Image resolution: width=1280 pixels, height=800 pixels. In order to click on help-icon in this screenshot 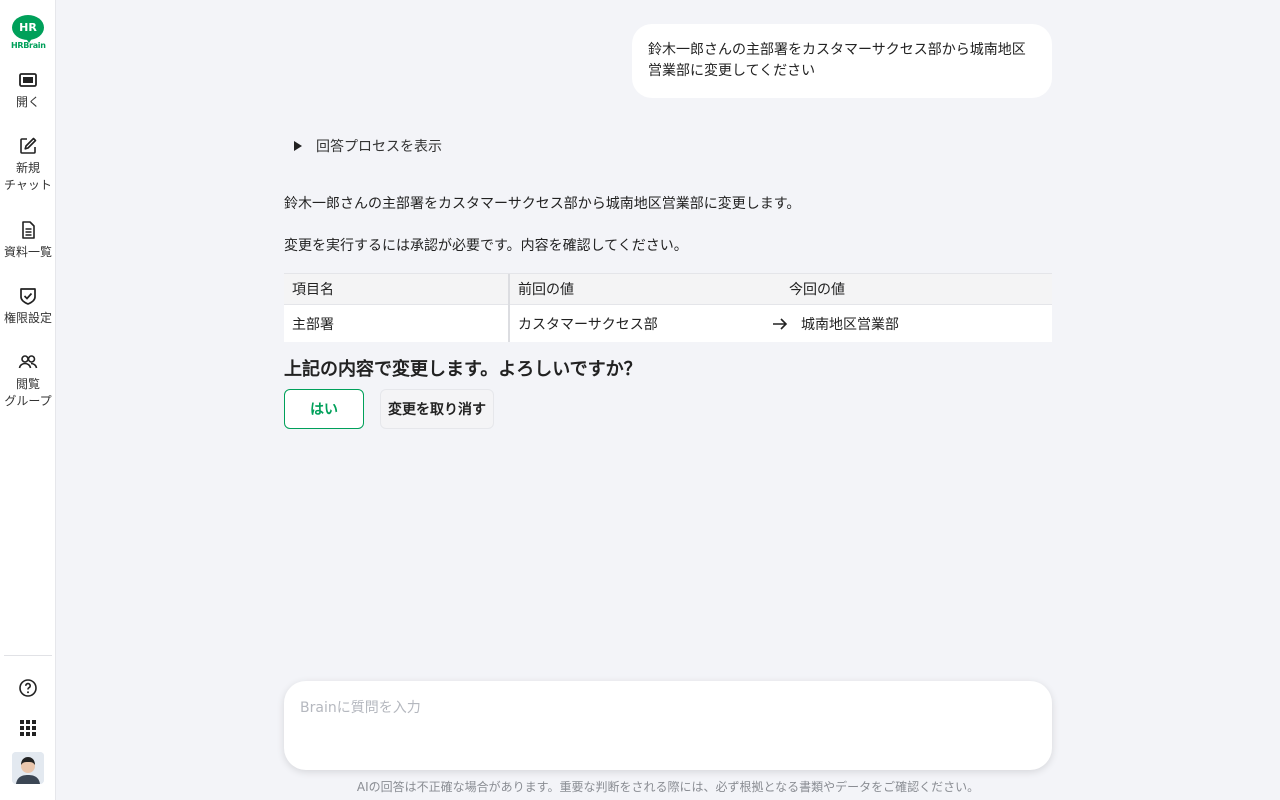, I will do `click(28, 688)`.